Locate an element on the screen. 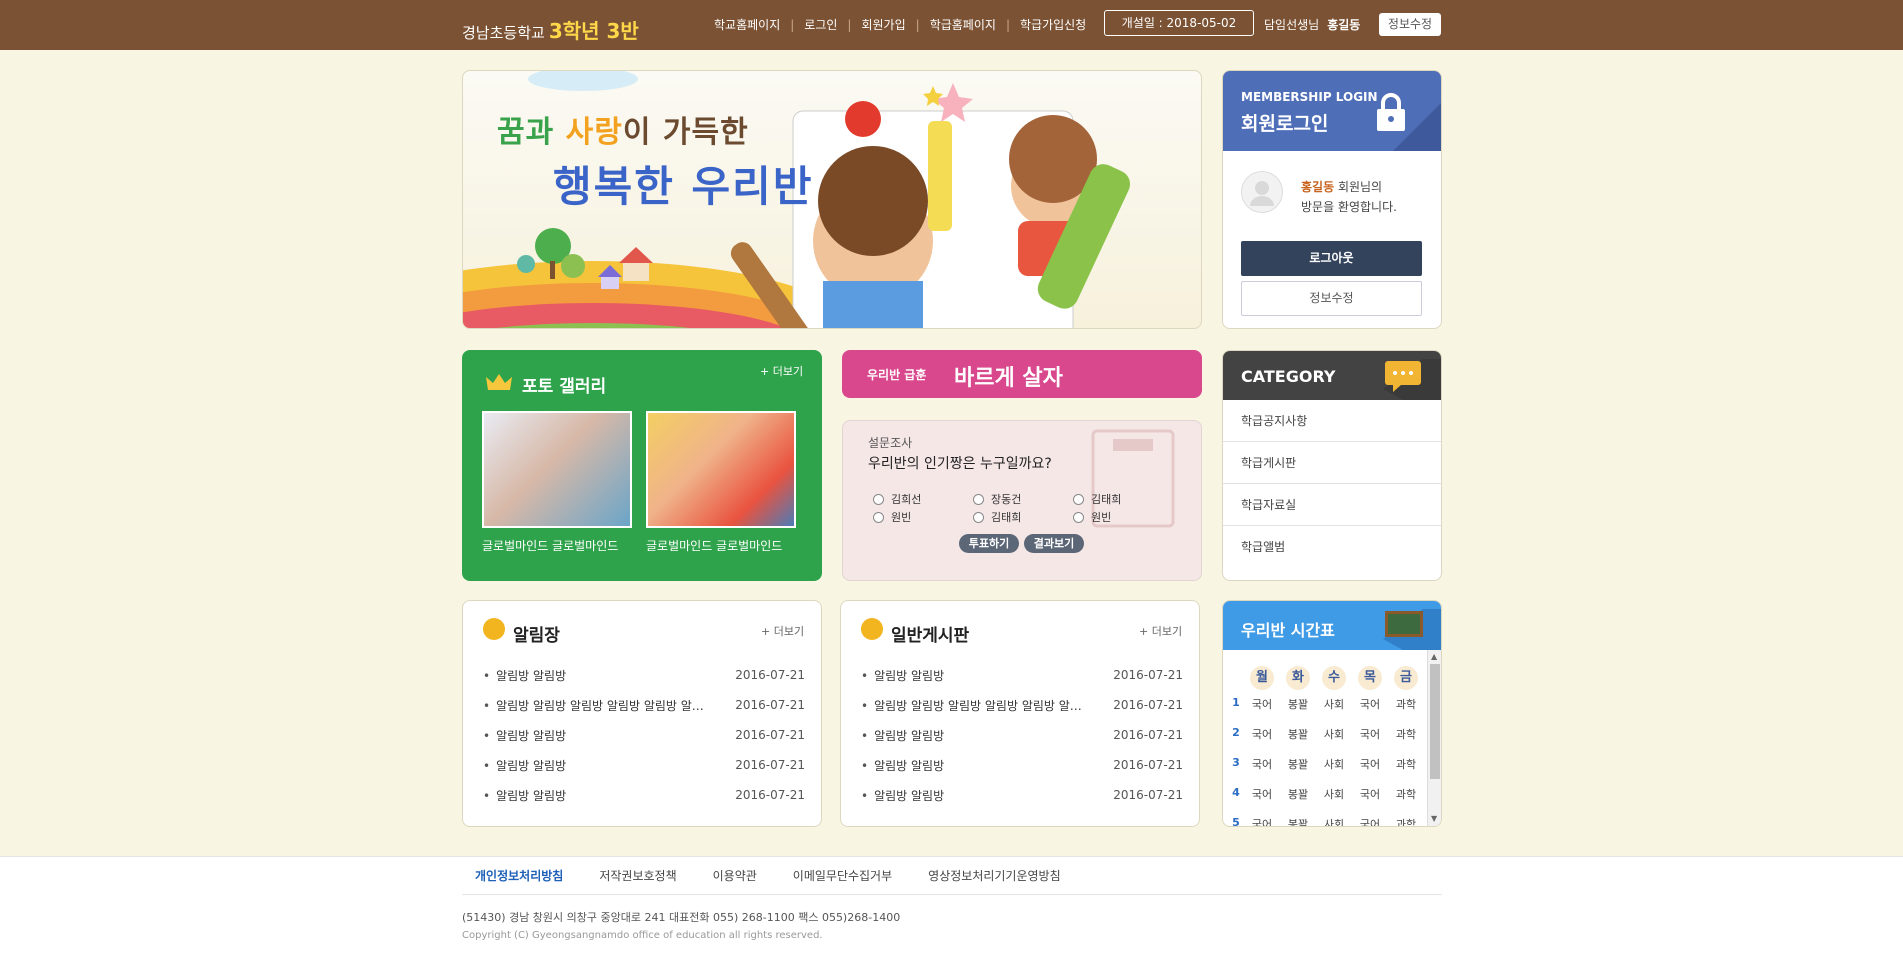 The width and height of the screenshot is (1903, 977). open-date-badge: 개설일 : 2018-05-02 is located at coordinates (1179, 23).